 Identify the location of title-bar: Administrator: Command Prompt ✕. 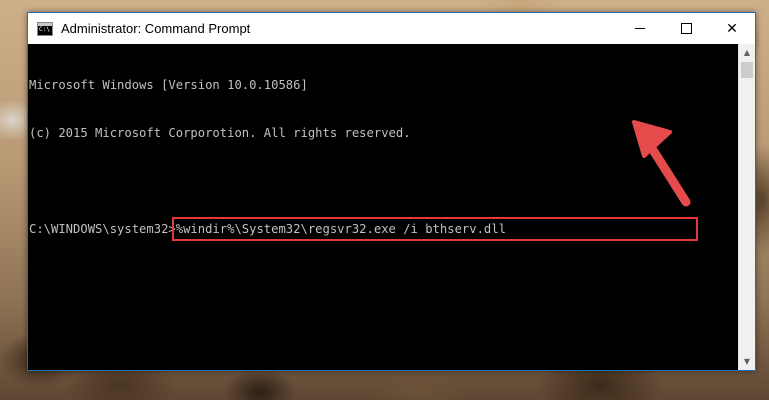
(391, 28).